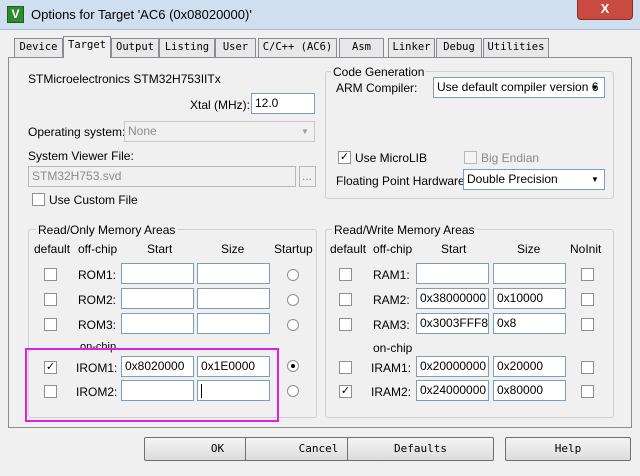 This screenshot has height=476, width=640. What do you see at coordinates (377, 88) in the screenshot?
I see `compiler-label: ARM Compiler:` at bounding box center [377, 88].